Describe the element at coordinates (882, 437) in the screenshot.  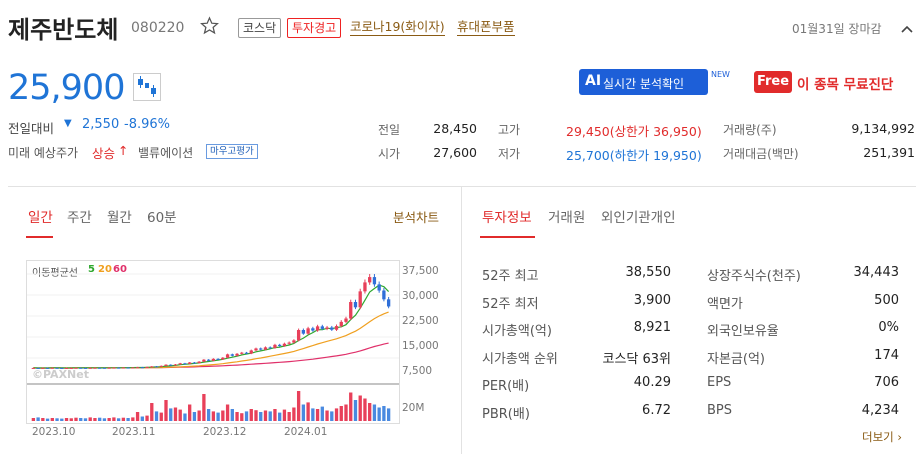
I see `more-link: 더보기 ›` at that location.